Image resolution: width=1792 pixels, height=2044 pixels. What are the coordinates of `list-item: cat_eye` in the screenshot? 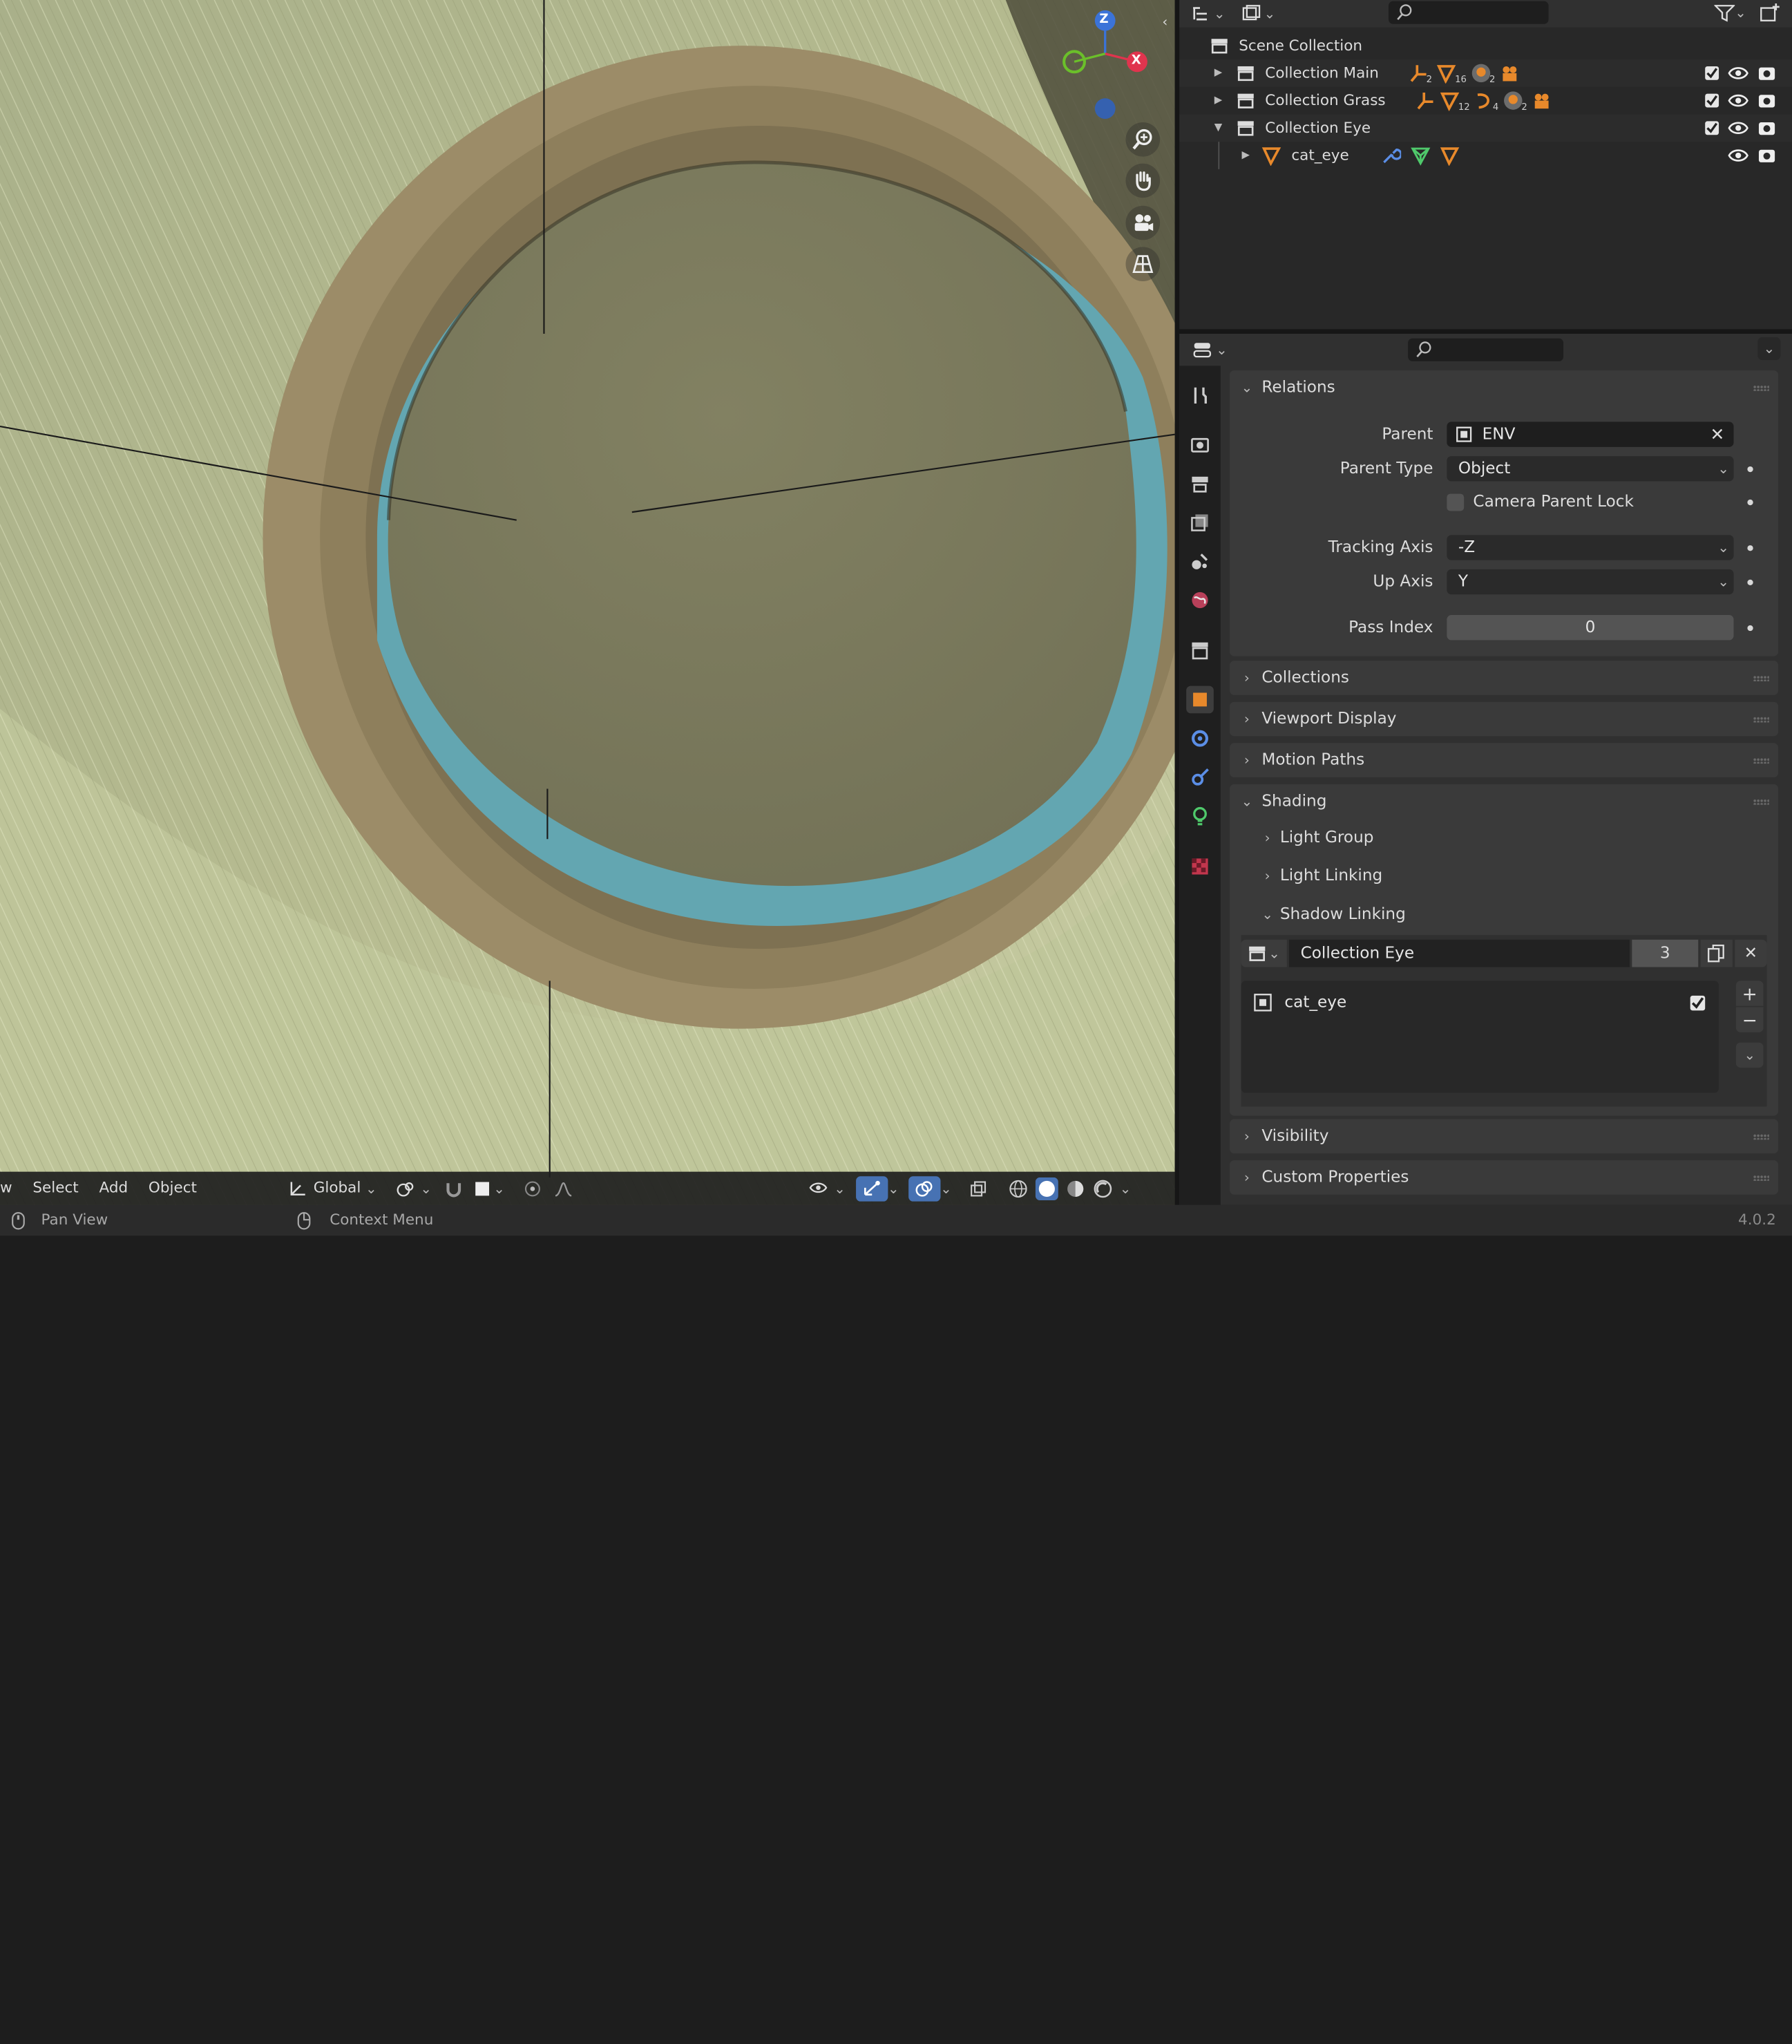 It's located at (1480, 1002).